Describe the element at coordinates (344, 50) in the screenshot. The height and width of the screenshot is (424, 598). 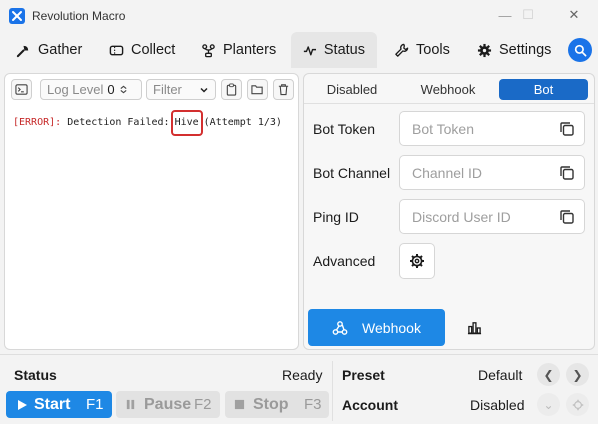
I see `tab-label: Status` at that location.